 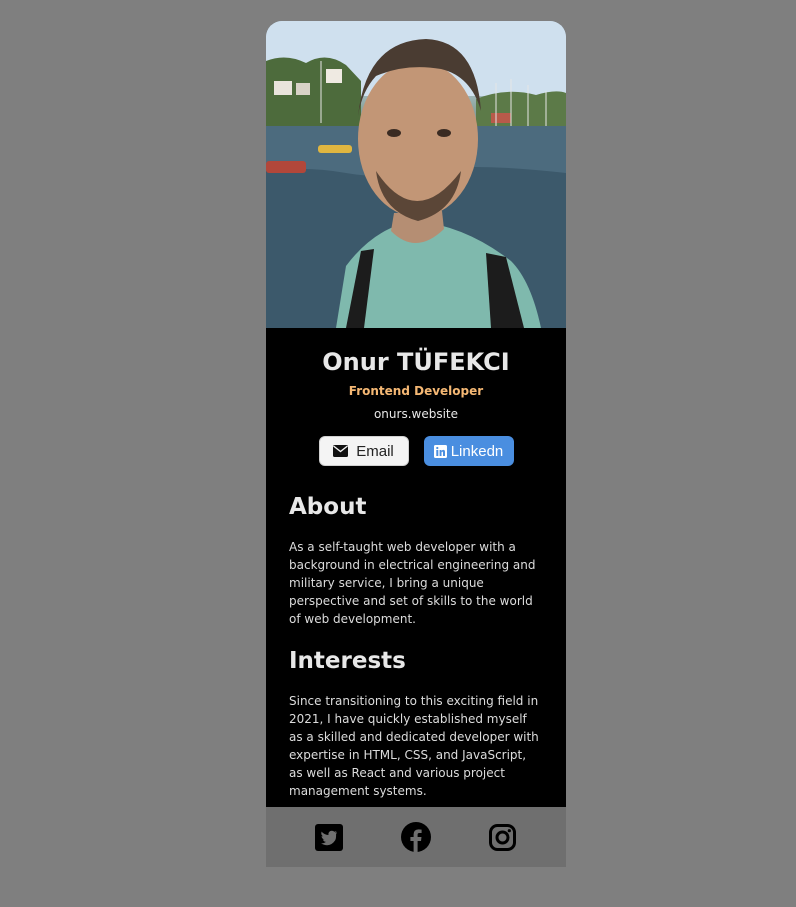 I want to click on facebook-link, so click(x=415, y=837).